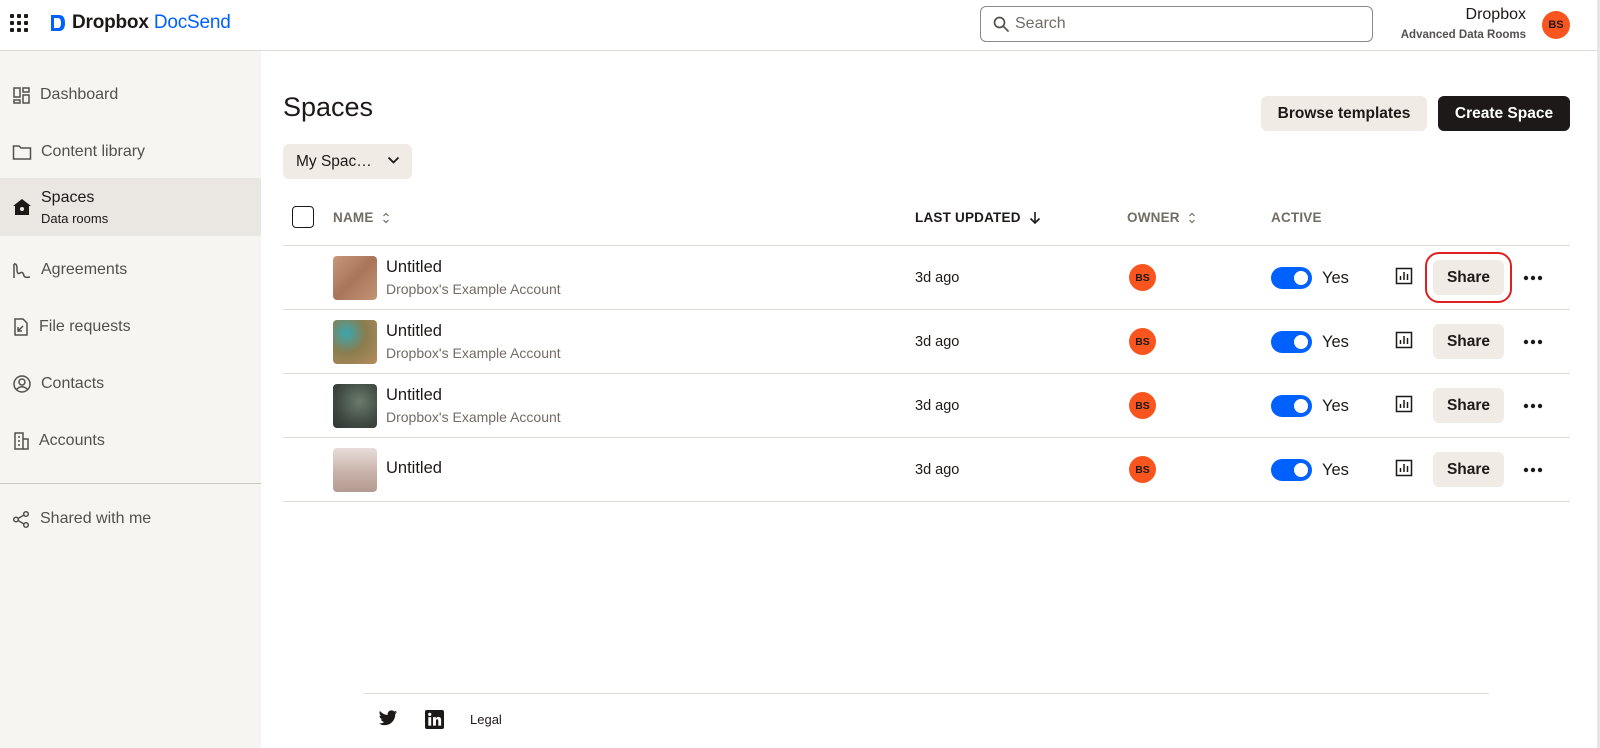  I want to click on column-header-last-updated: LAST UPDATED, so click(978, 217).